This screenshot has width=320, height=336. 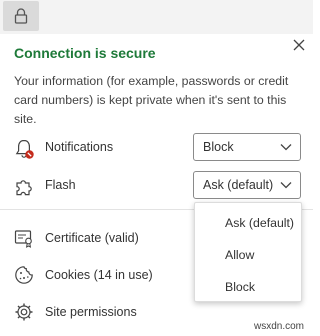 What do you see at coordinates (218, 147) in the screenshot?
I see `notifications-select-value: Block` at bounding box center [218, 147].